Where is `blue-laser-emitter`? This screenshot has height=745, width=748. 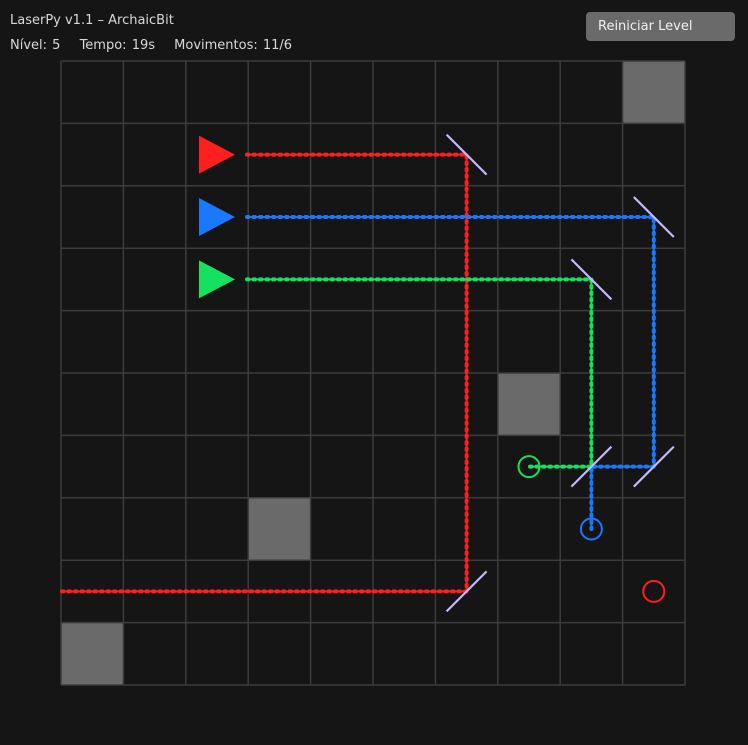
blue-laser-emitter is located at coordinates (217, 217).